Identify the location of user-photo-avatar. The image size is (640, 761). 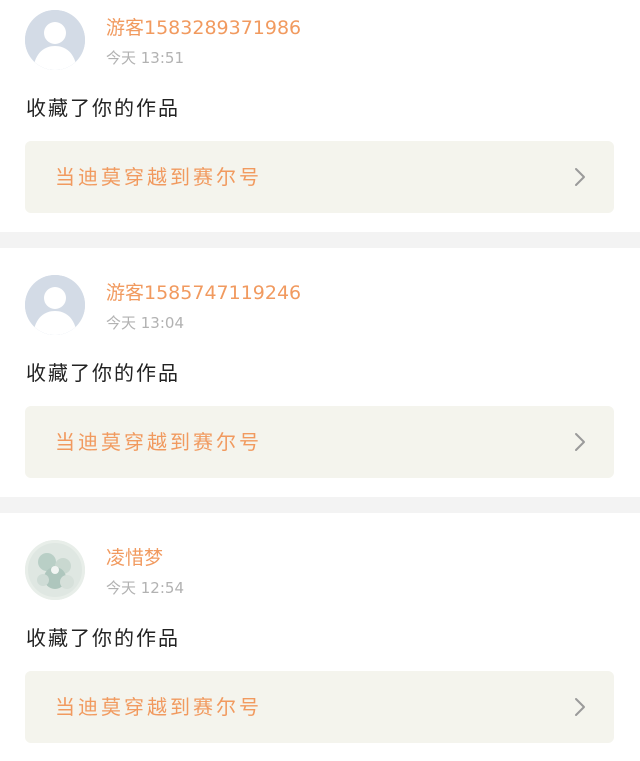
(55, 570).